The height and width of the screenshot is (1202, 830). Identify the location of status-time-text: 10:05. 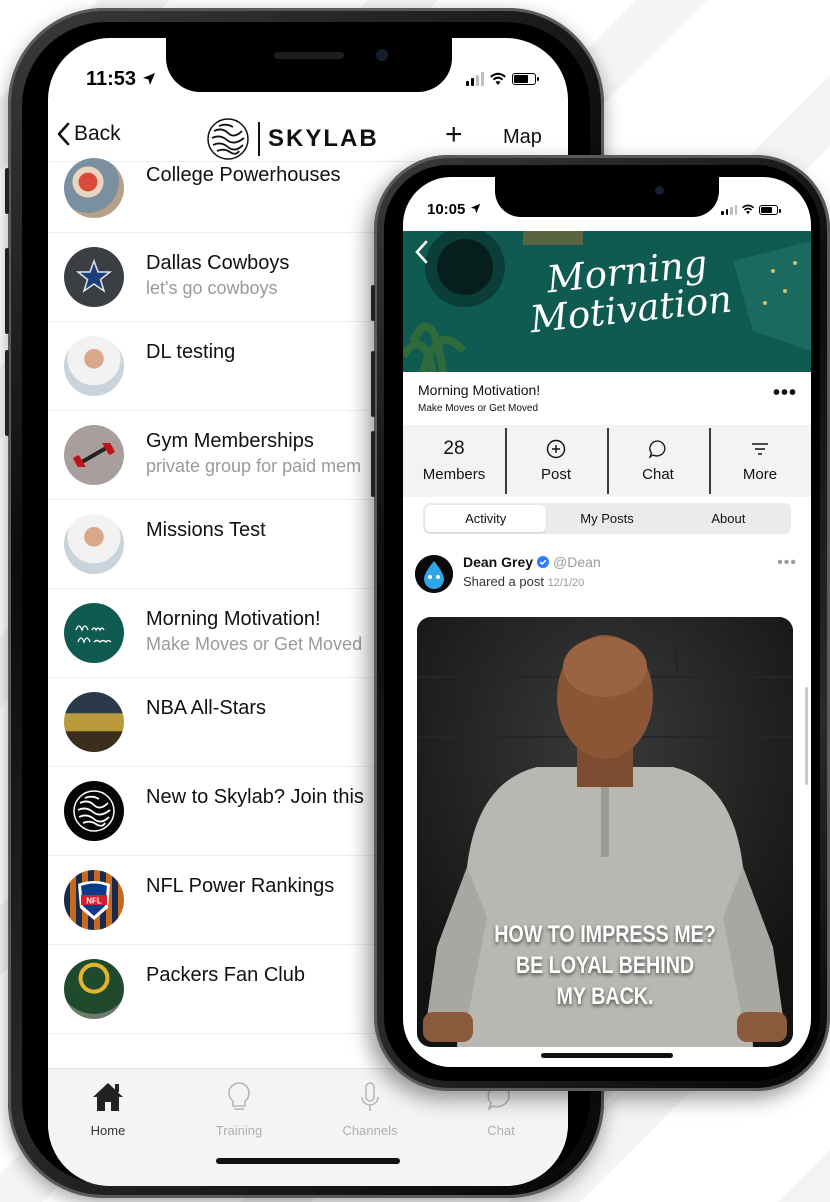
(446, 209).